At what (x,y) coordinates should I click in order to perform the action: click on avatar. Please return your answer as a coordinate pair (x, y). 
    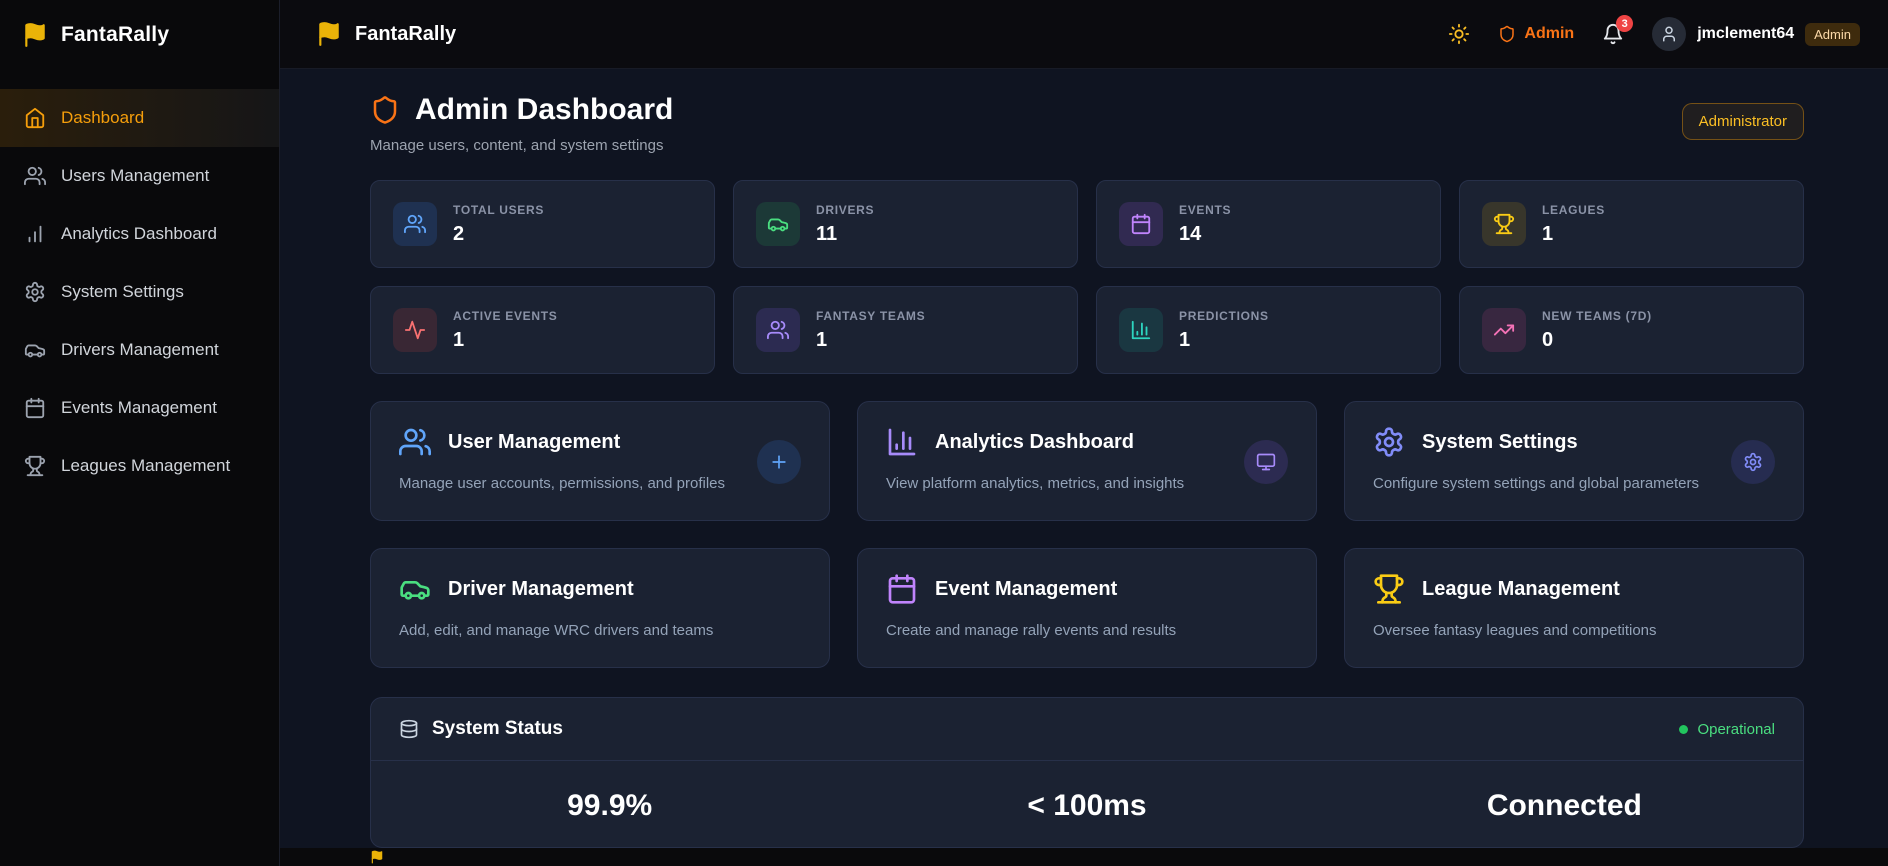
    Looking at the image, I should click on (1669, 34).